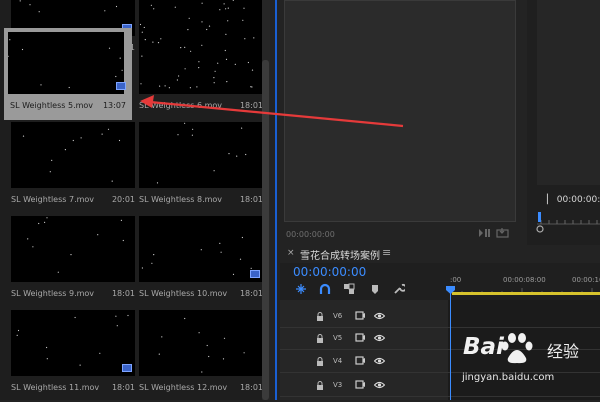 Image resolution: width=600 pixels, height=402 pixels. Describe the element at coordinates (301, 289) in the screenshot. I see `ripple-icon` at that location.